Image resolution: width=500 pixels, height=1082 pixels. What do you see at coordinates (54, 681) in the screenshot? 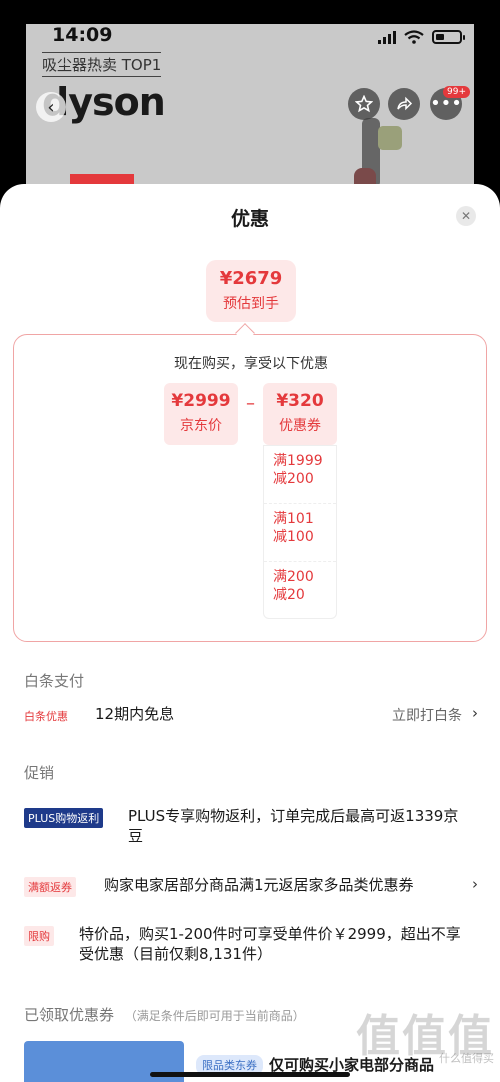
I see `baitiao-section-title: 白条支付` at bounding box center [54, 681].